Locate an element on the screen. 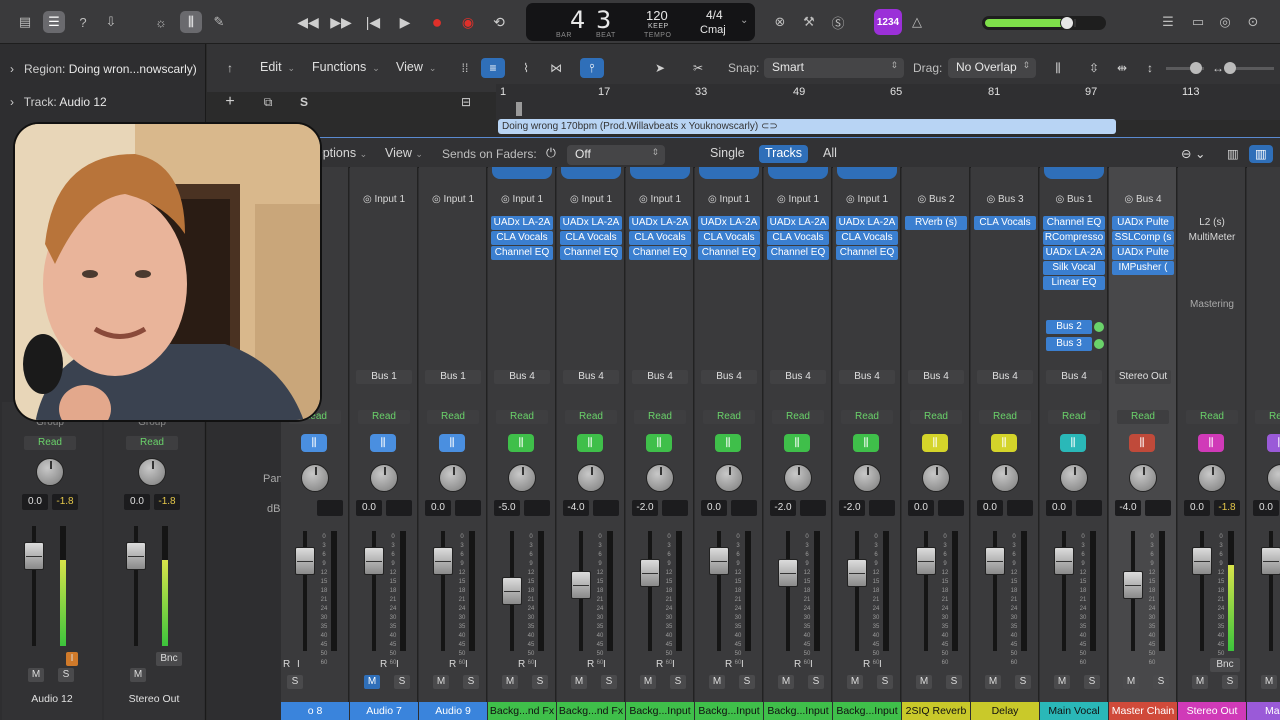  lcd-signature: 4/4 is located at coordinates (714, 15).